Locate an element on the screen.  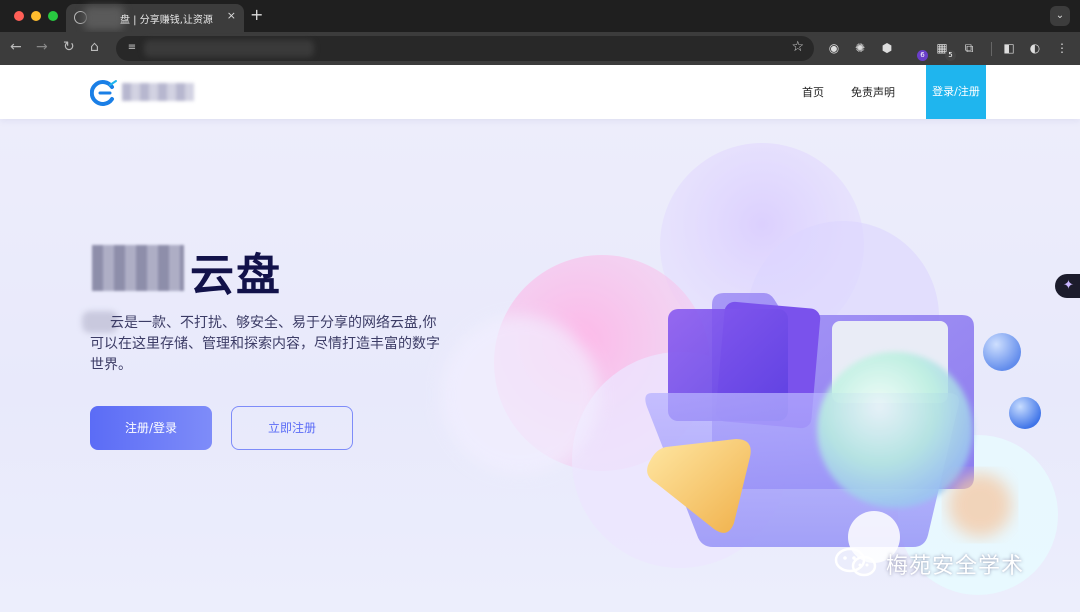
qr-extension-icon: ▦ 5 is located at coordinates (945, 50).